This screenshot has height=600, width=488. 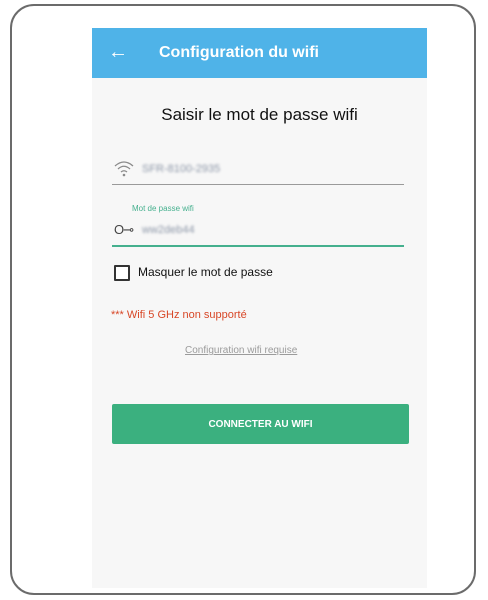 What do you see at coordinates (181, 169) in the screenshot?
I see `ssid-value: SFR-8100-2935` at bounding box center [181, 169].